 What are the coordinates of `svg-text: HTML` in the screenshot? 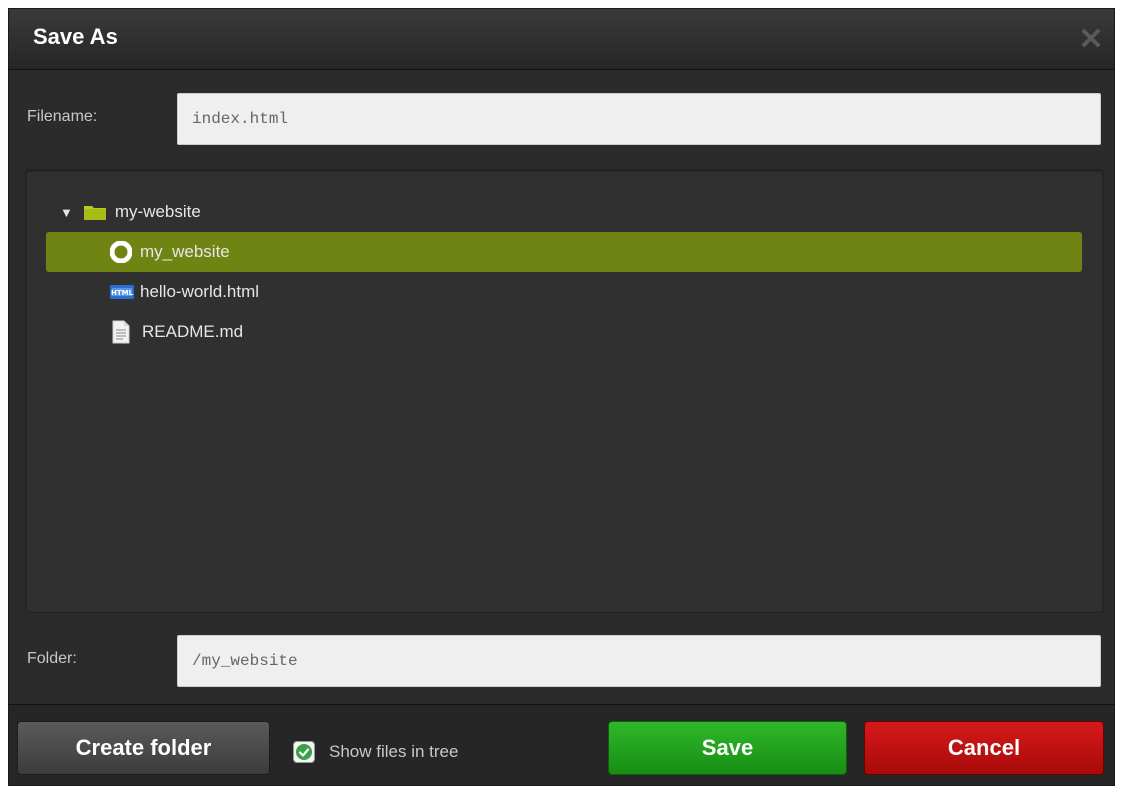 It's located at (122, 293).